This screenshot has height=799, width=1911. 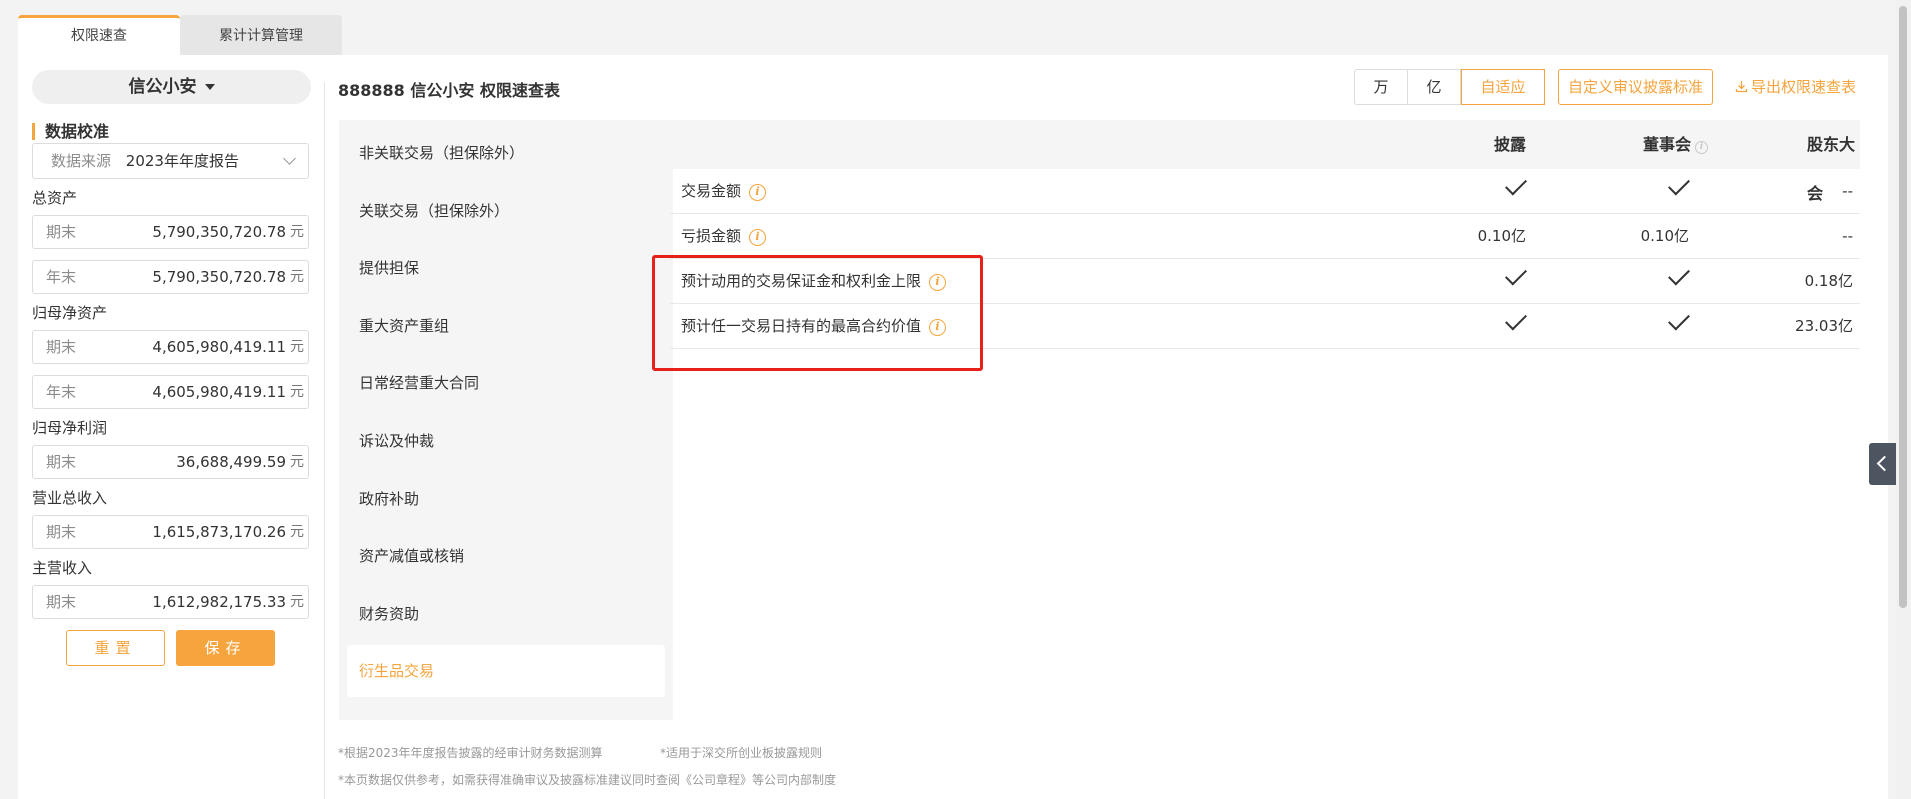 I want to click on chevron-down-icon, so click(x=289, y=158).